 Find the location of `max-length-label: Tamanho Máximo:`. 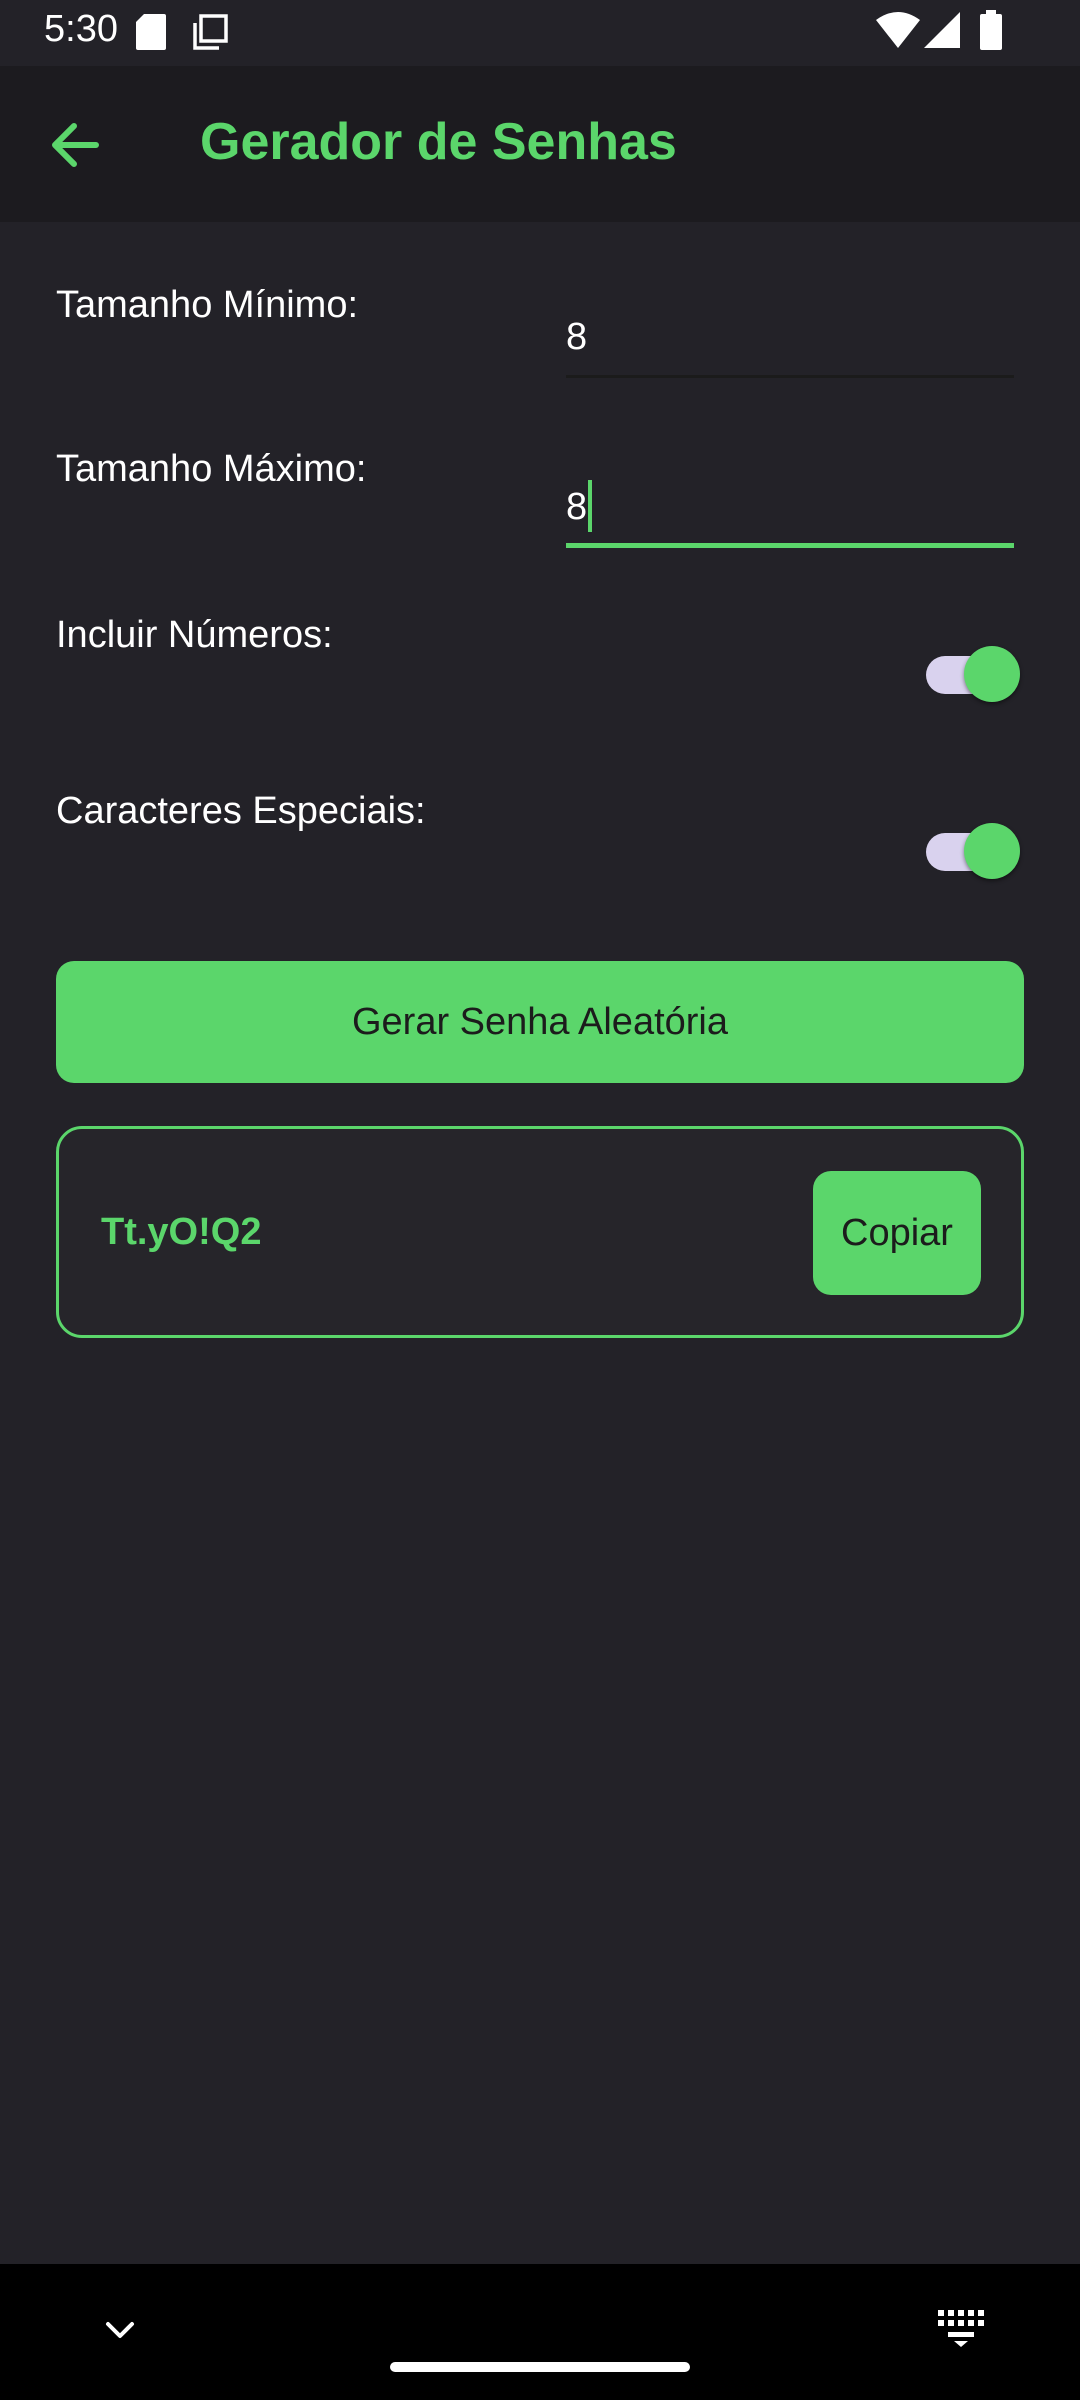

max-length-label: Tamanho Máximo: is located at coordinates (211, 469).